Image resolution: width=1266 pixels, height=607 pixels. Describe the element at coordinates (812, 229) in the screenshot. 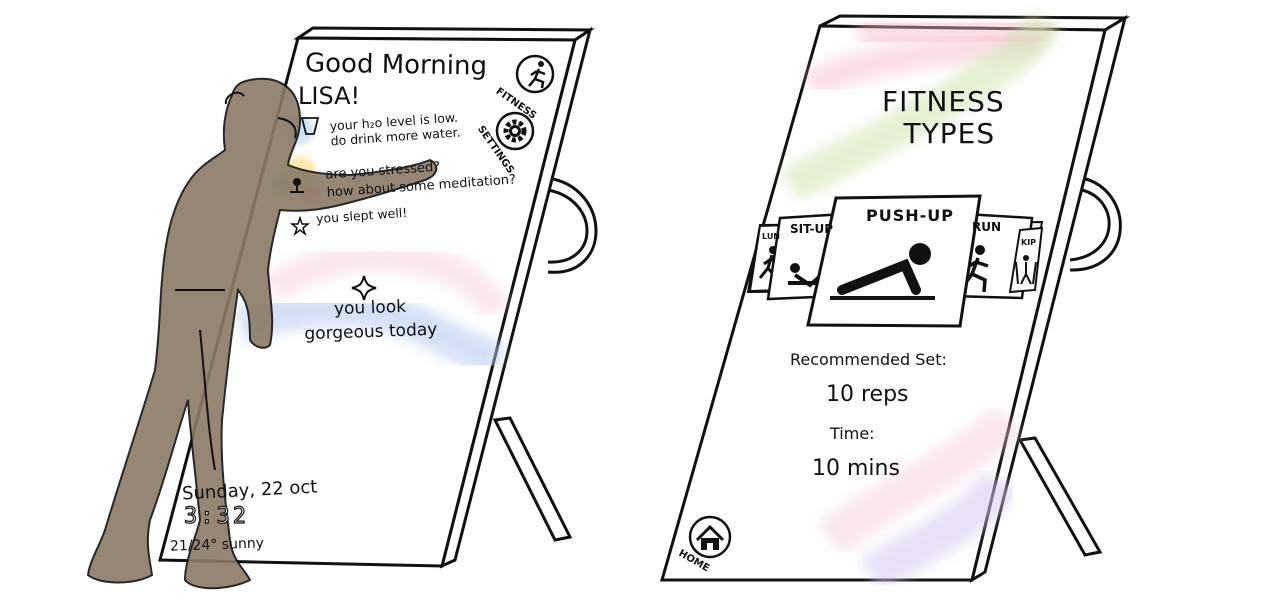

I see `carousel-label-sit-up: SIT-UP` at that location.